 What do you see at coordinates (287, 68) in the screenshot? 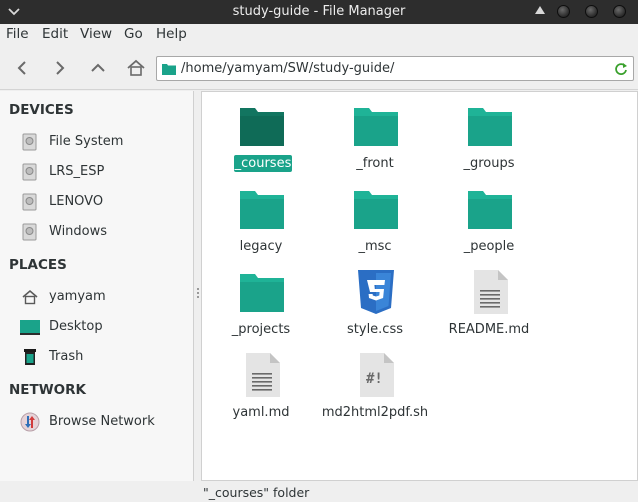
I see `location-path: /home/yamyam/SW/study-guide/` at bounding box center [287, 68].